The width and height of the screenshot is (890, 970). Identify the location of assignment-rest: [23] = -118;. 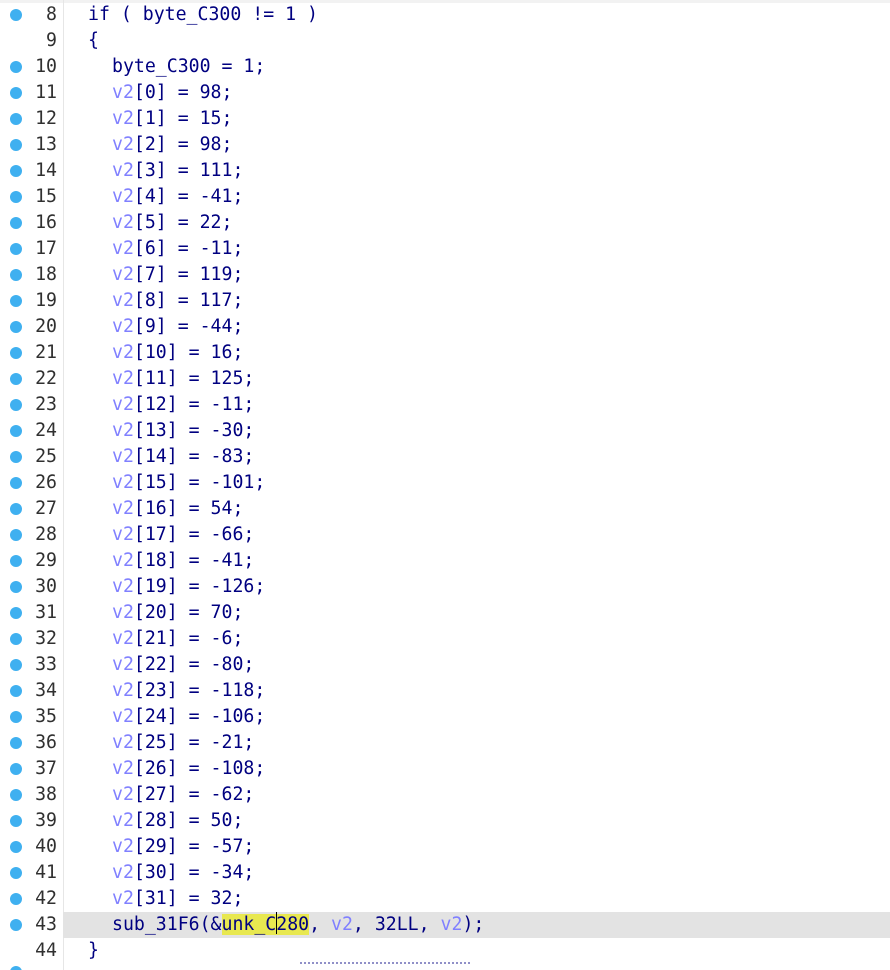
(199, 690).